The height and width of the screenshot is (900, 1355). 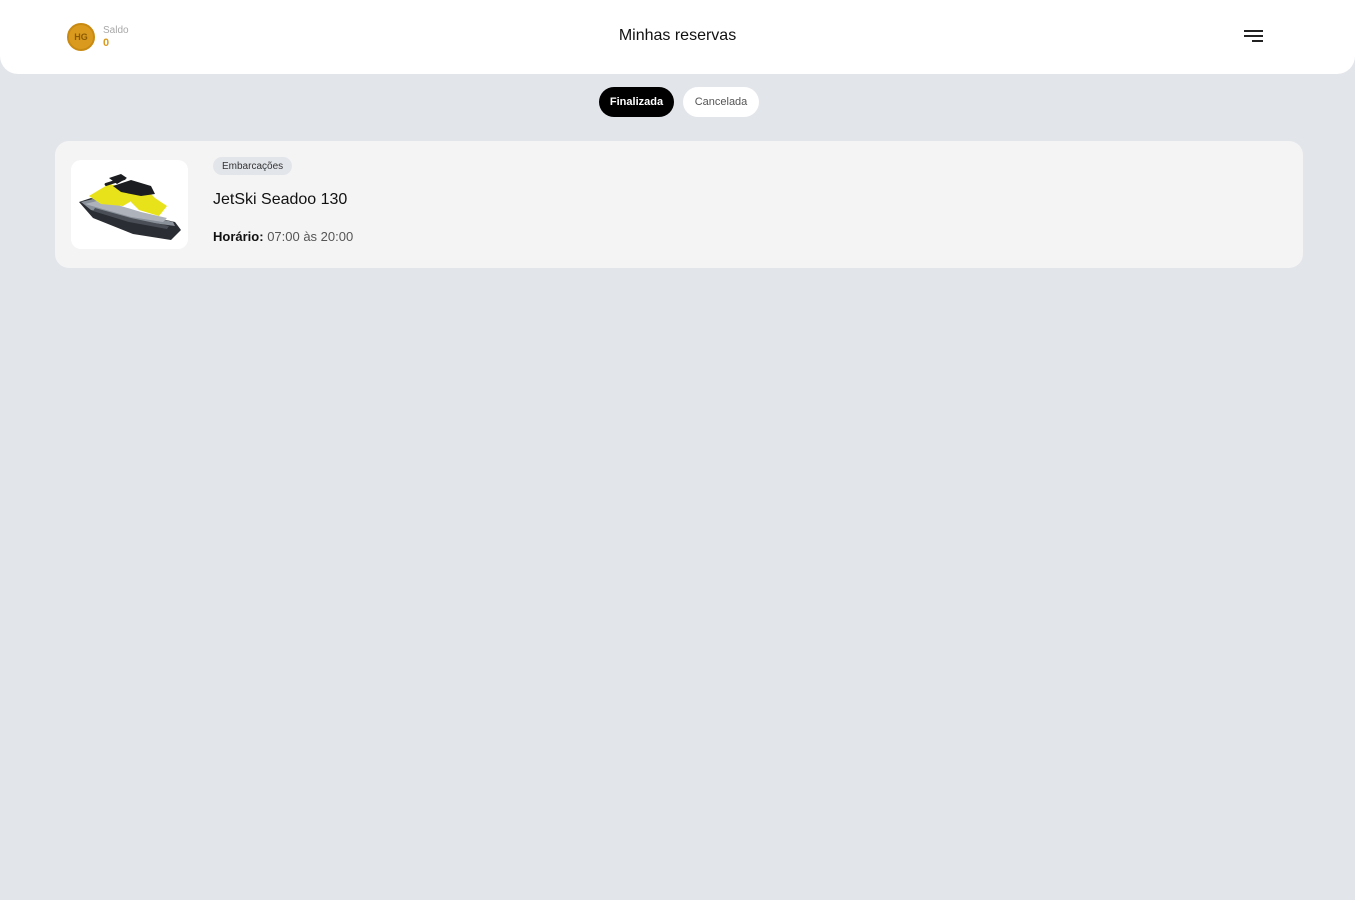 I want to click on schedule-label: Horário:, so click(x=238, y=236).